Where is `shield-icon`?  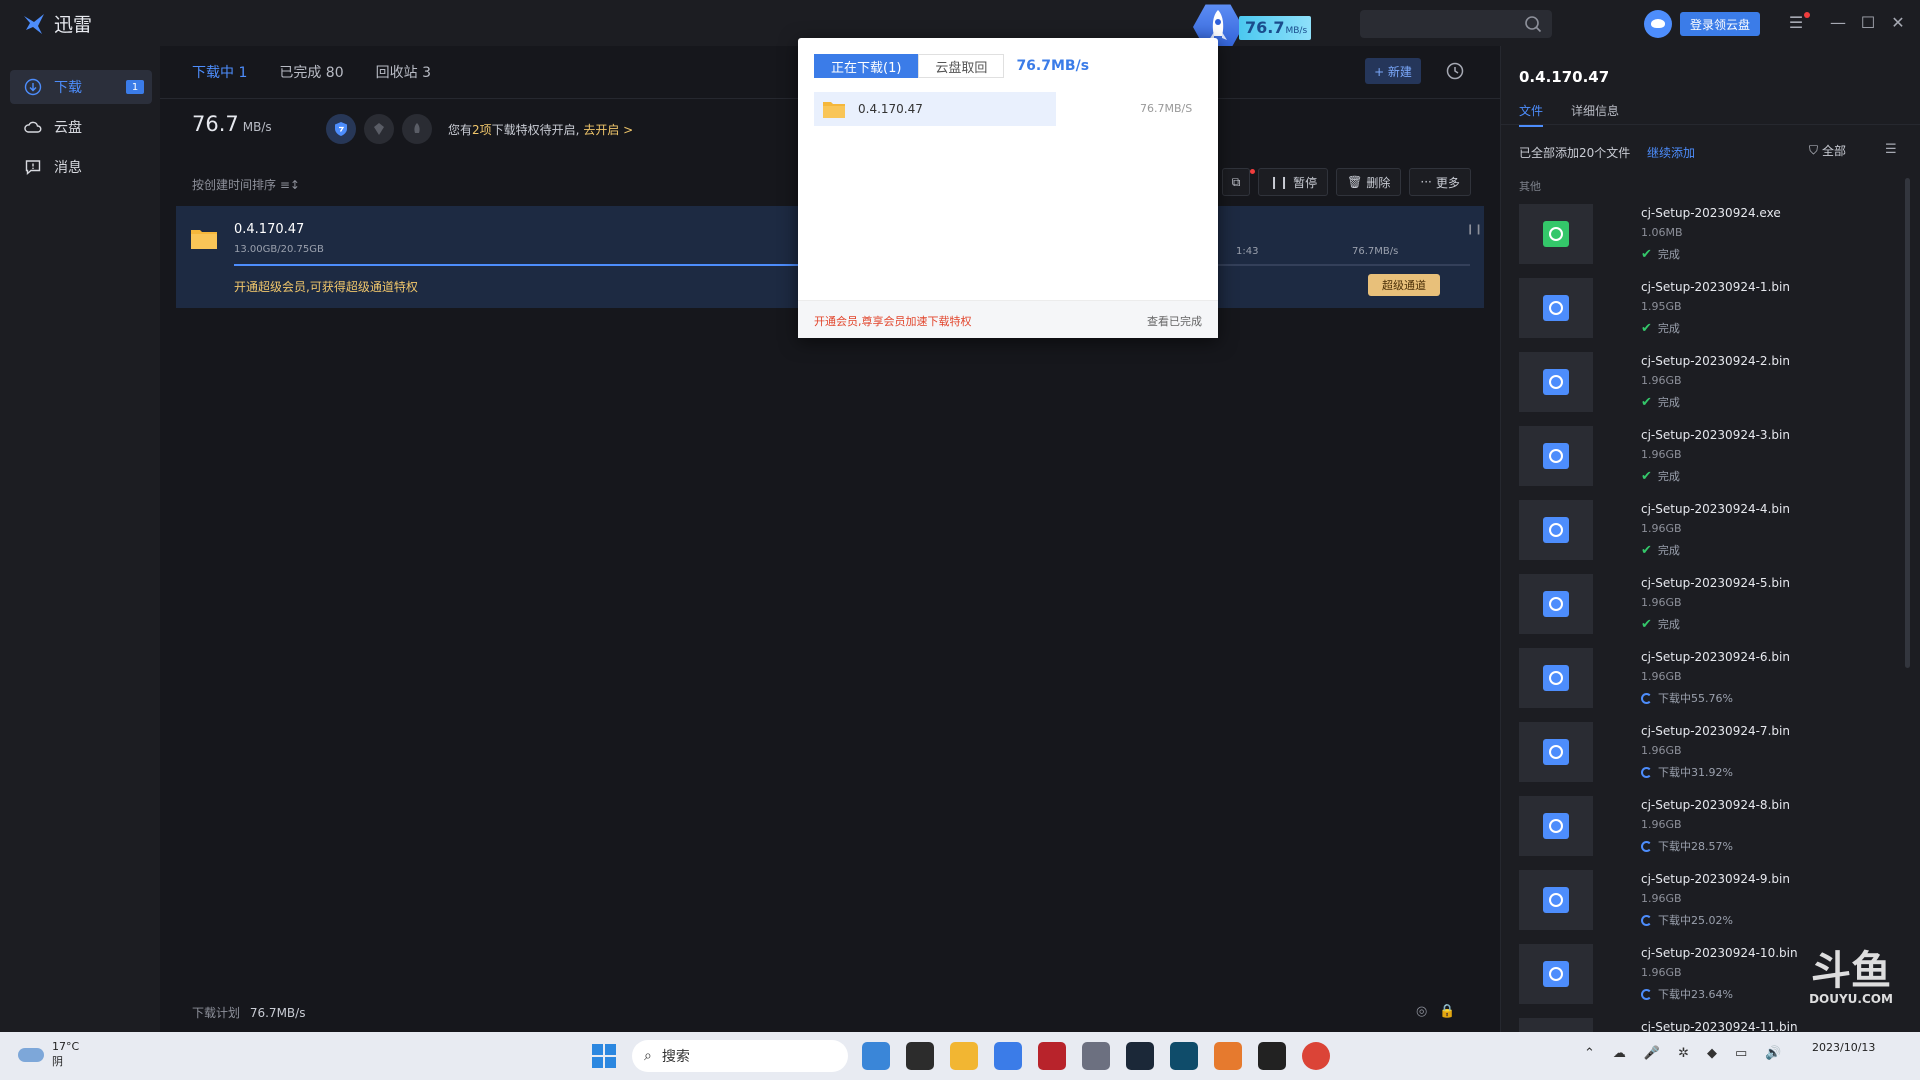
shield-icon is located at coordinates (341, 129).